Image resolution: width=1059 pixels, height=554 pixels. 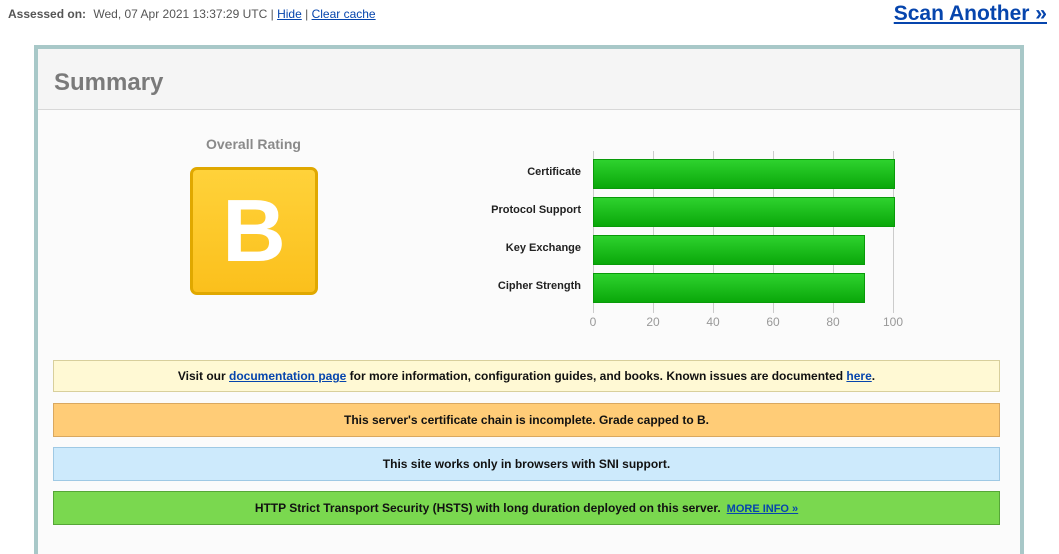 What do you see at coordinates (539, 286) in the screenshot?
I see `chart-category-label: Cipher Strength` at bounding box center [539, 286].